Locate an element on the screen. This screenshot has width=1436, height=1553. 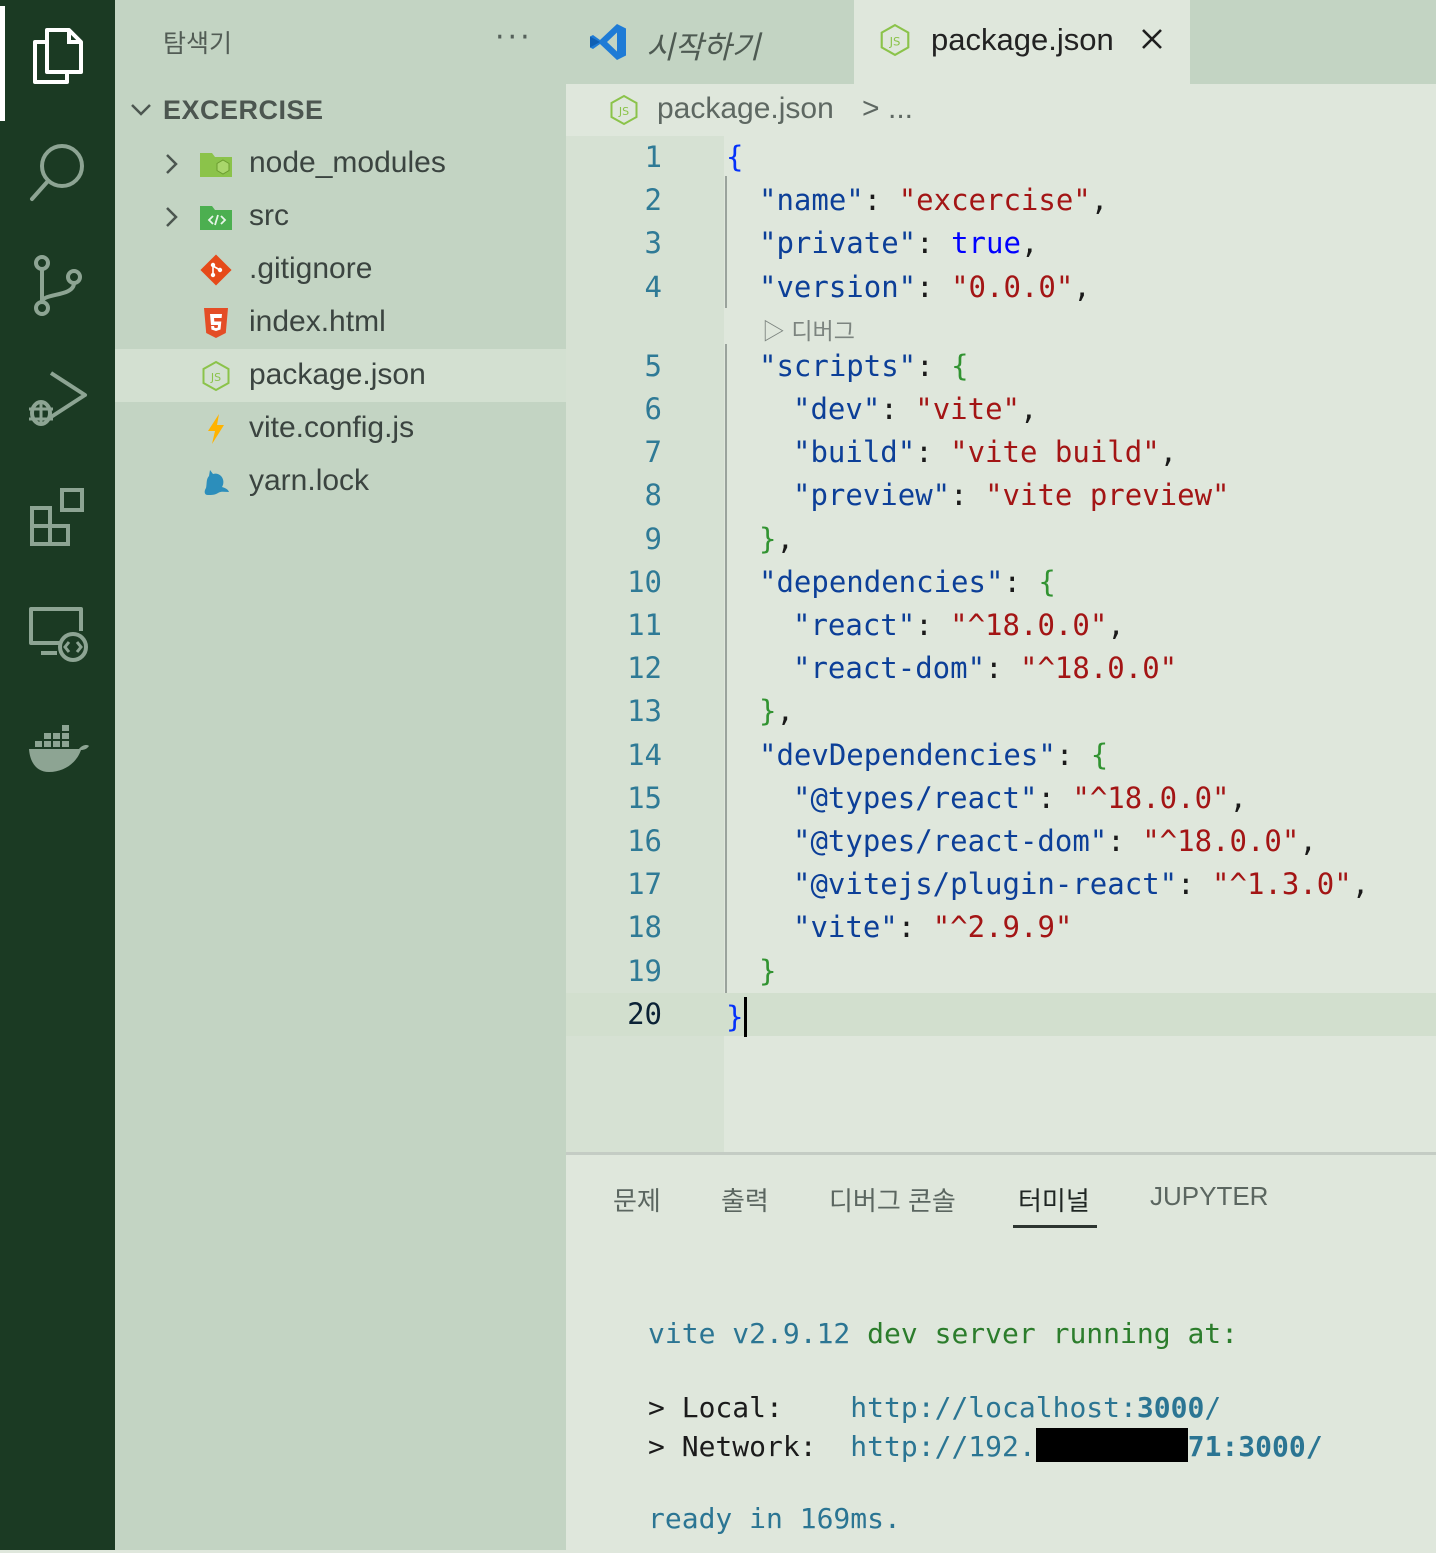
codelens-debug: ▷ 디버그 is located at coordinates (808, 329).